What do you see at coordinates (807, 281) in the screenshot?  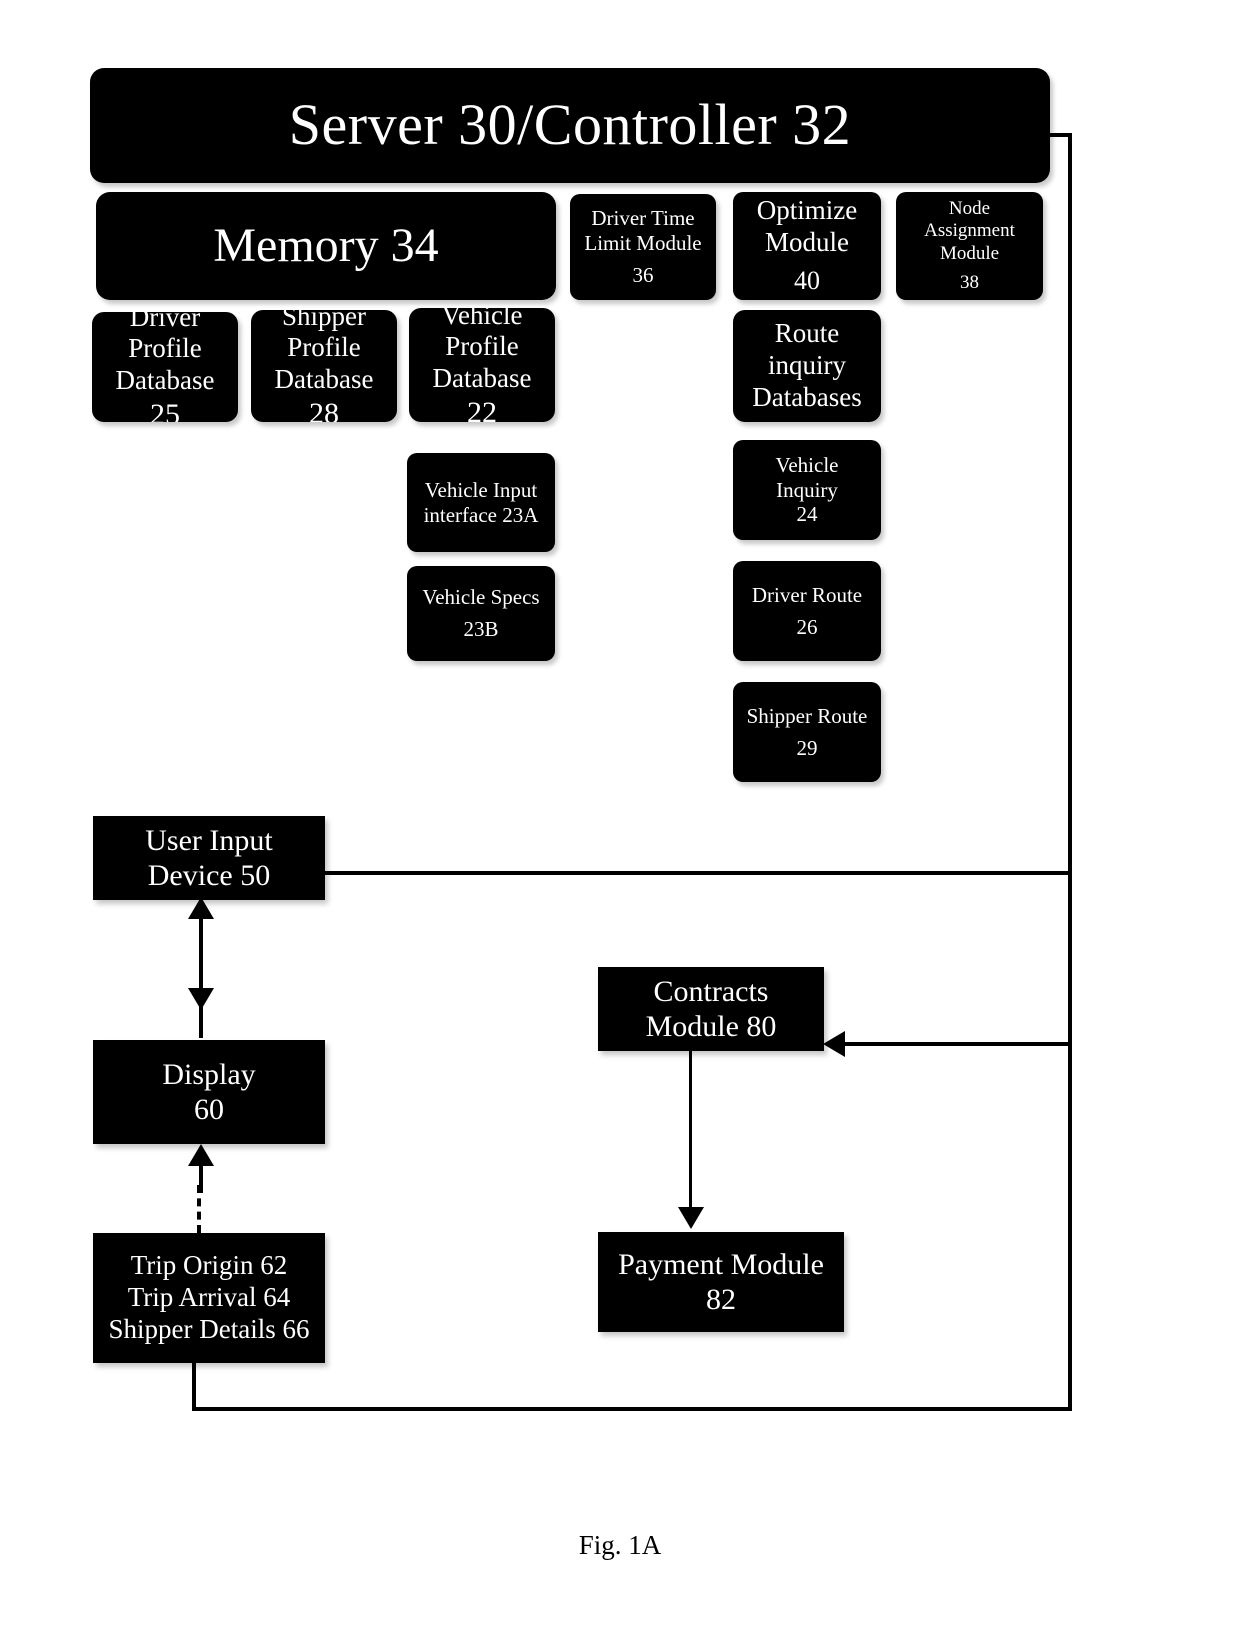 I see `optimize-module-number: 40` at bounding box center [807, 281].